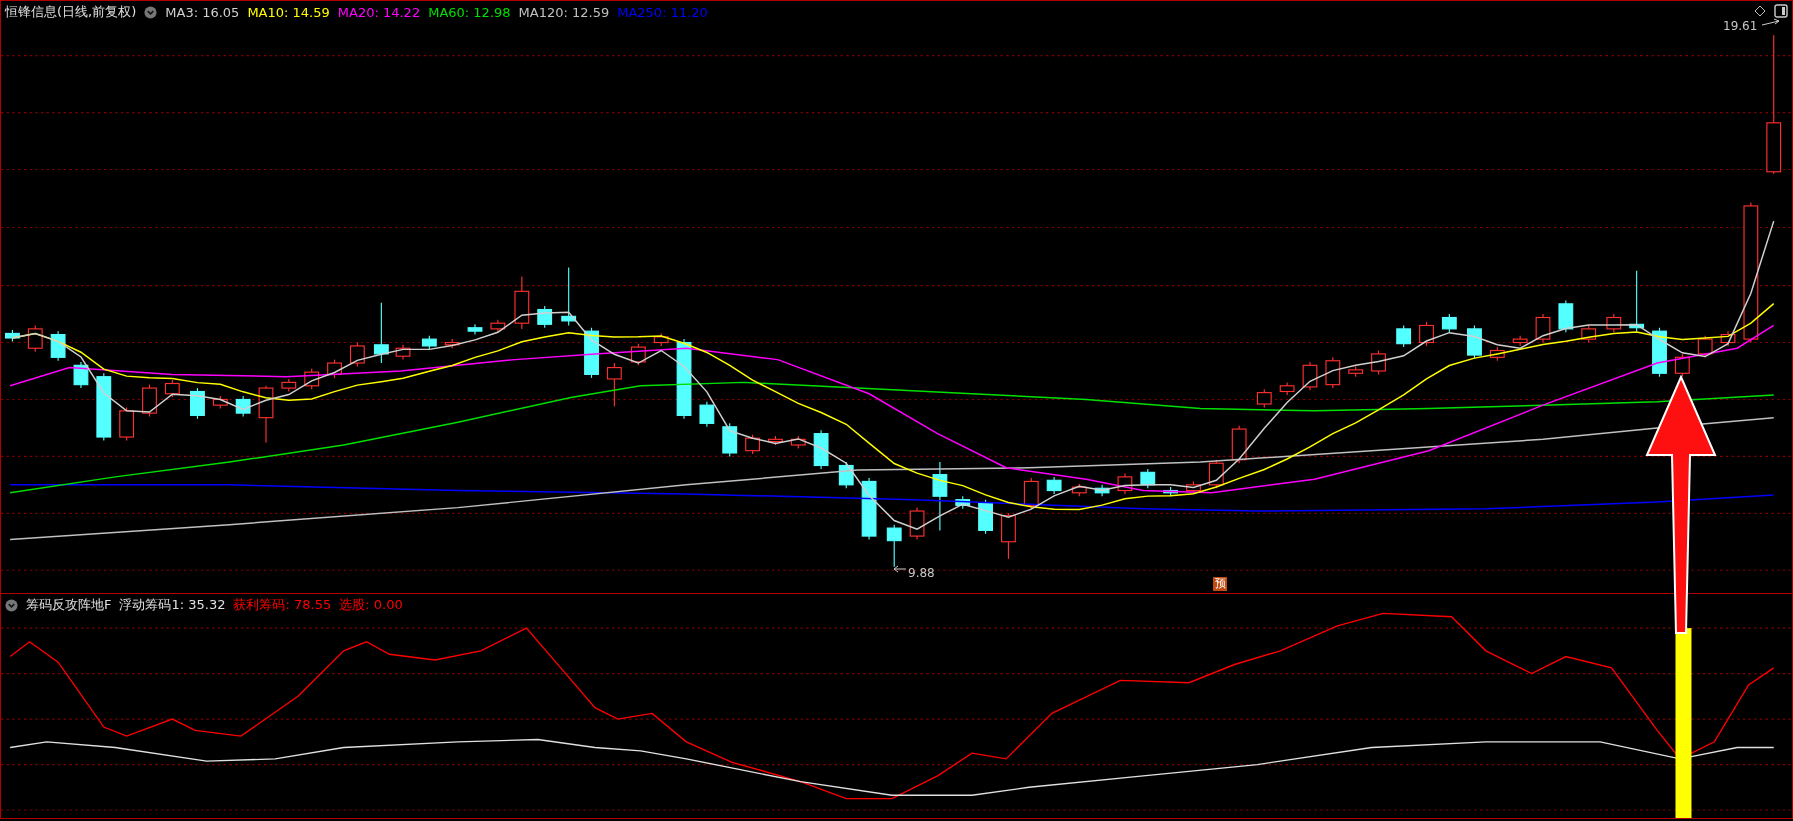 This screenshot has width=1793, height=821. What do you see at coordinates (1760, 11) in the screenshot?
I see `diamond-icon` at bounding box center [1760, 11].